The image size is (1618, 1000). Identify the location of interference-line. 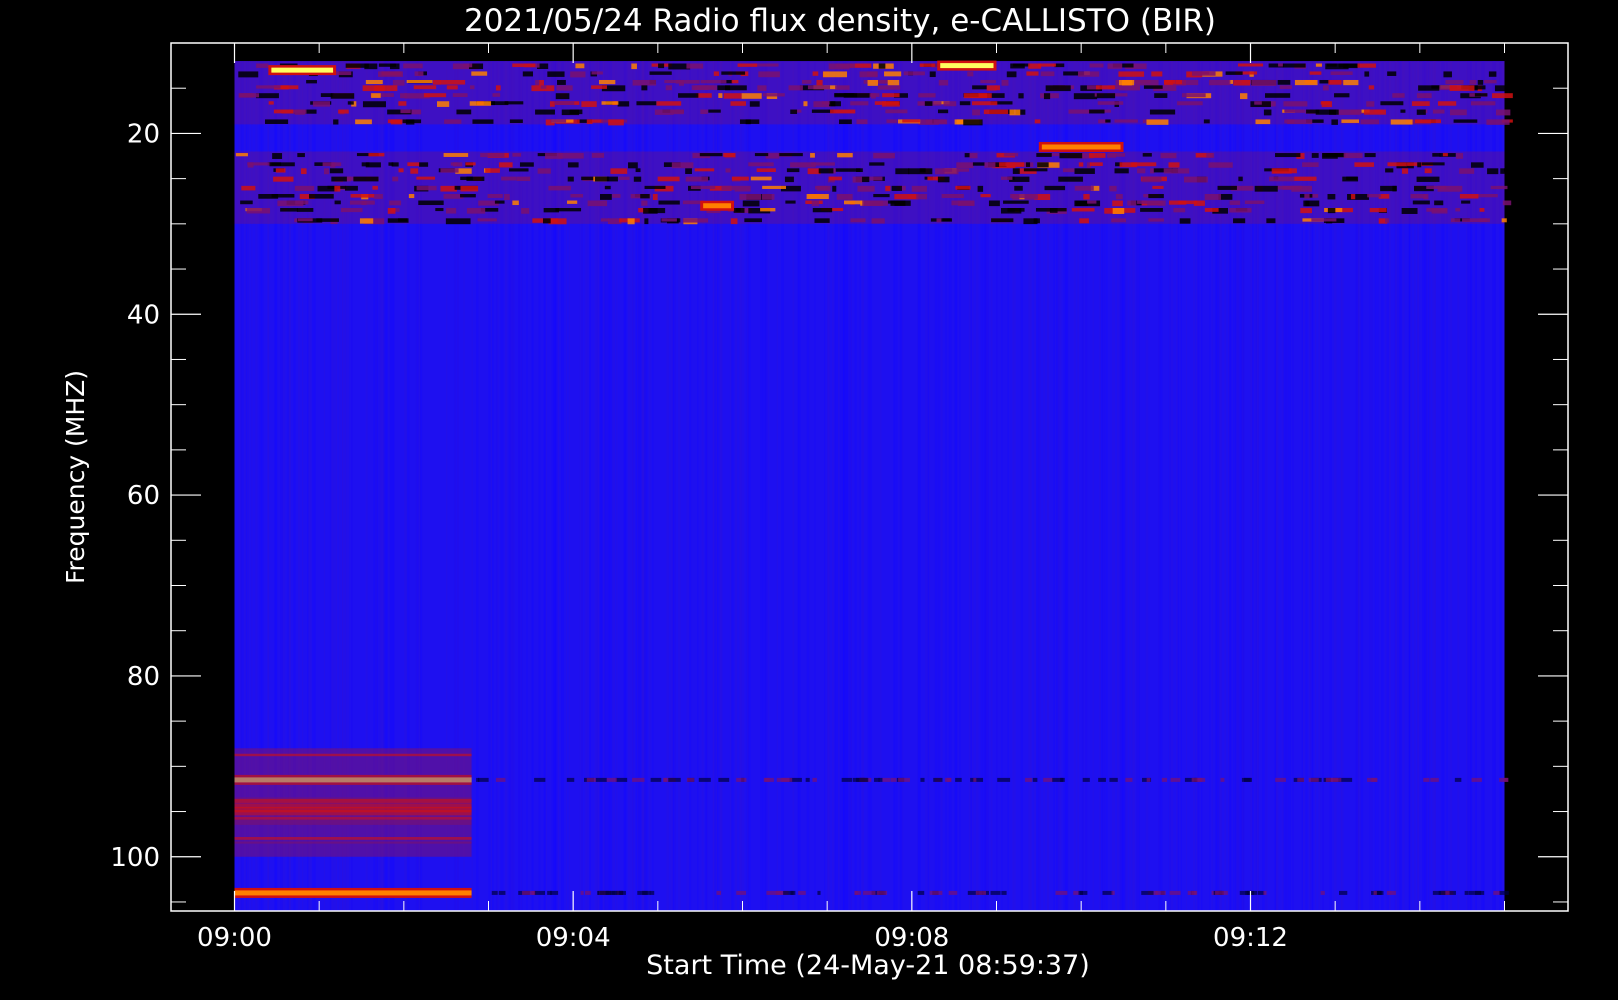
(353, 838).